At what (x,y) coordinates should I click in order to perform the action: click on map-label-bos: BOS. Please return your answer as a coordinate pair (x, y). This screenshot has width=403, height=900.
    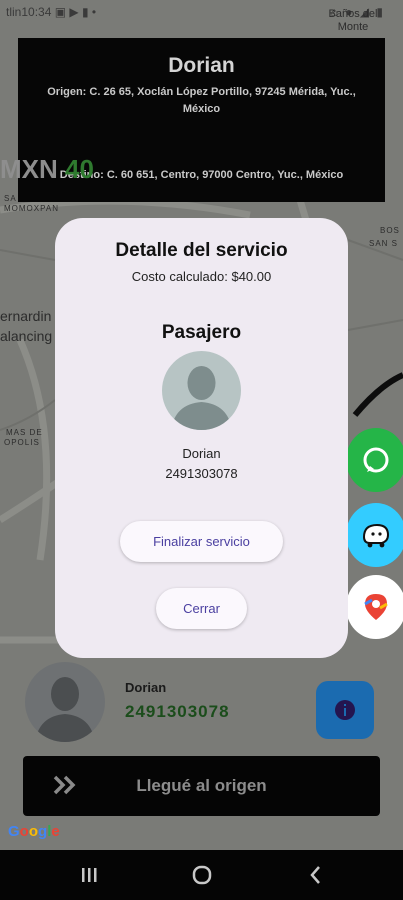
    Looking at the image, I should click on (390, 230).